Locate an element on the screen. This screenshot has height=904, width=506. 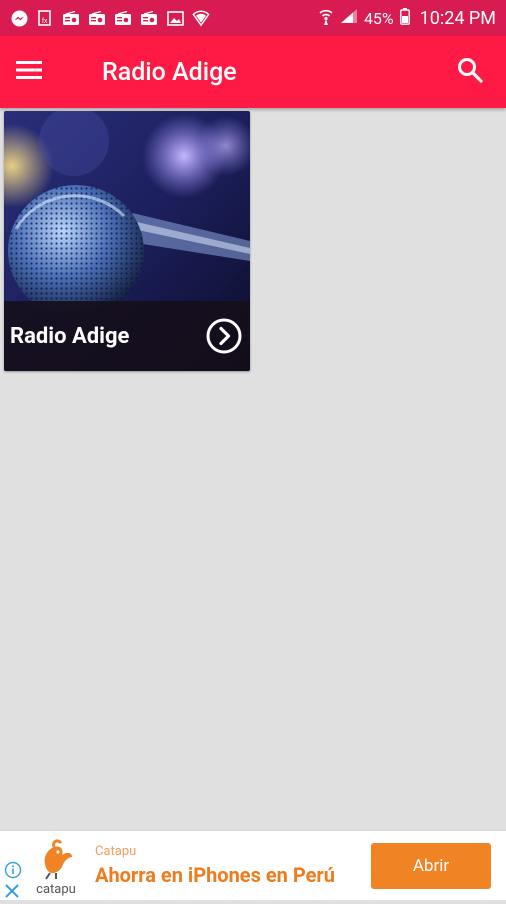
image-icon is located at coordinates (175, 18).